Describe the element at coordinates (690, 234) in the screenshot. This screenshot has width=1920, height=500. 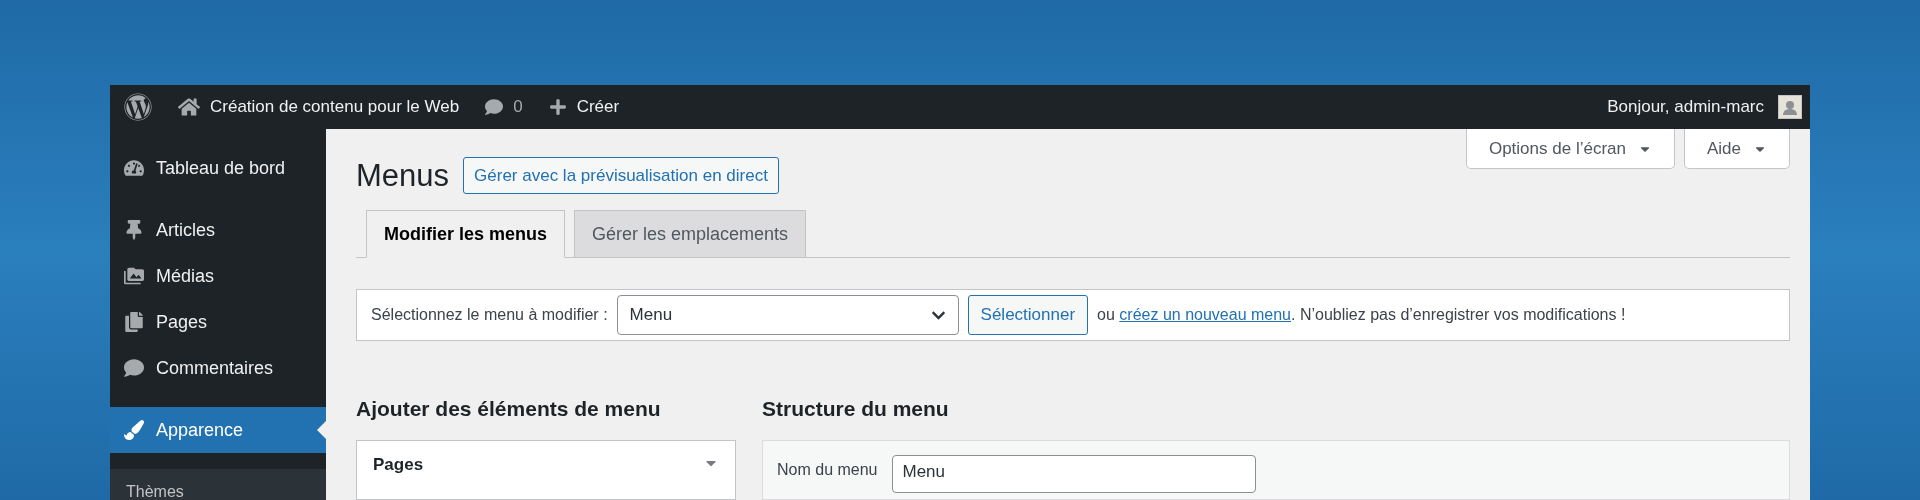
I see `tab: Gérer les emplacements` at that location.